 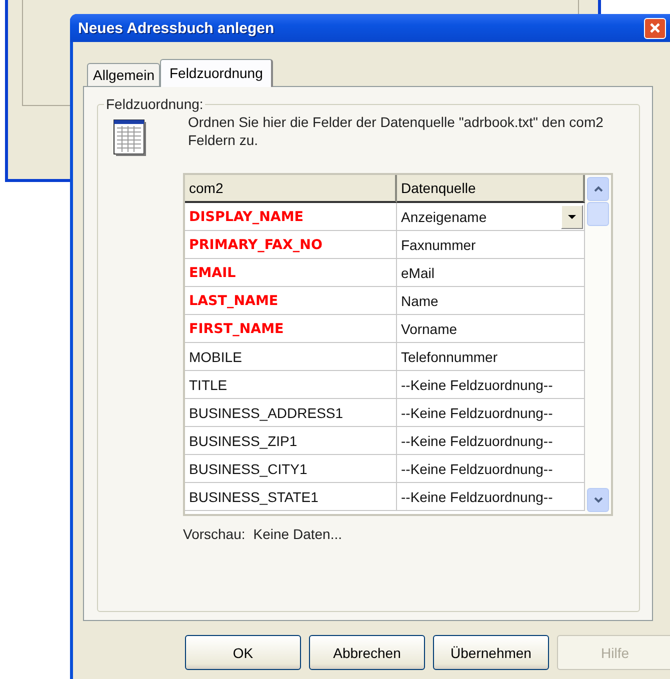 I want to click on caret-down-icon, so click(x=572, y=216).